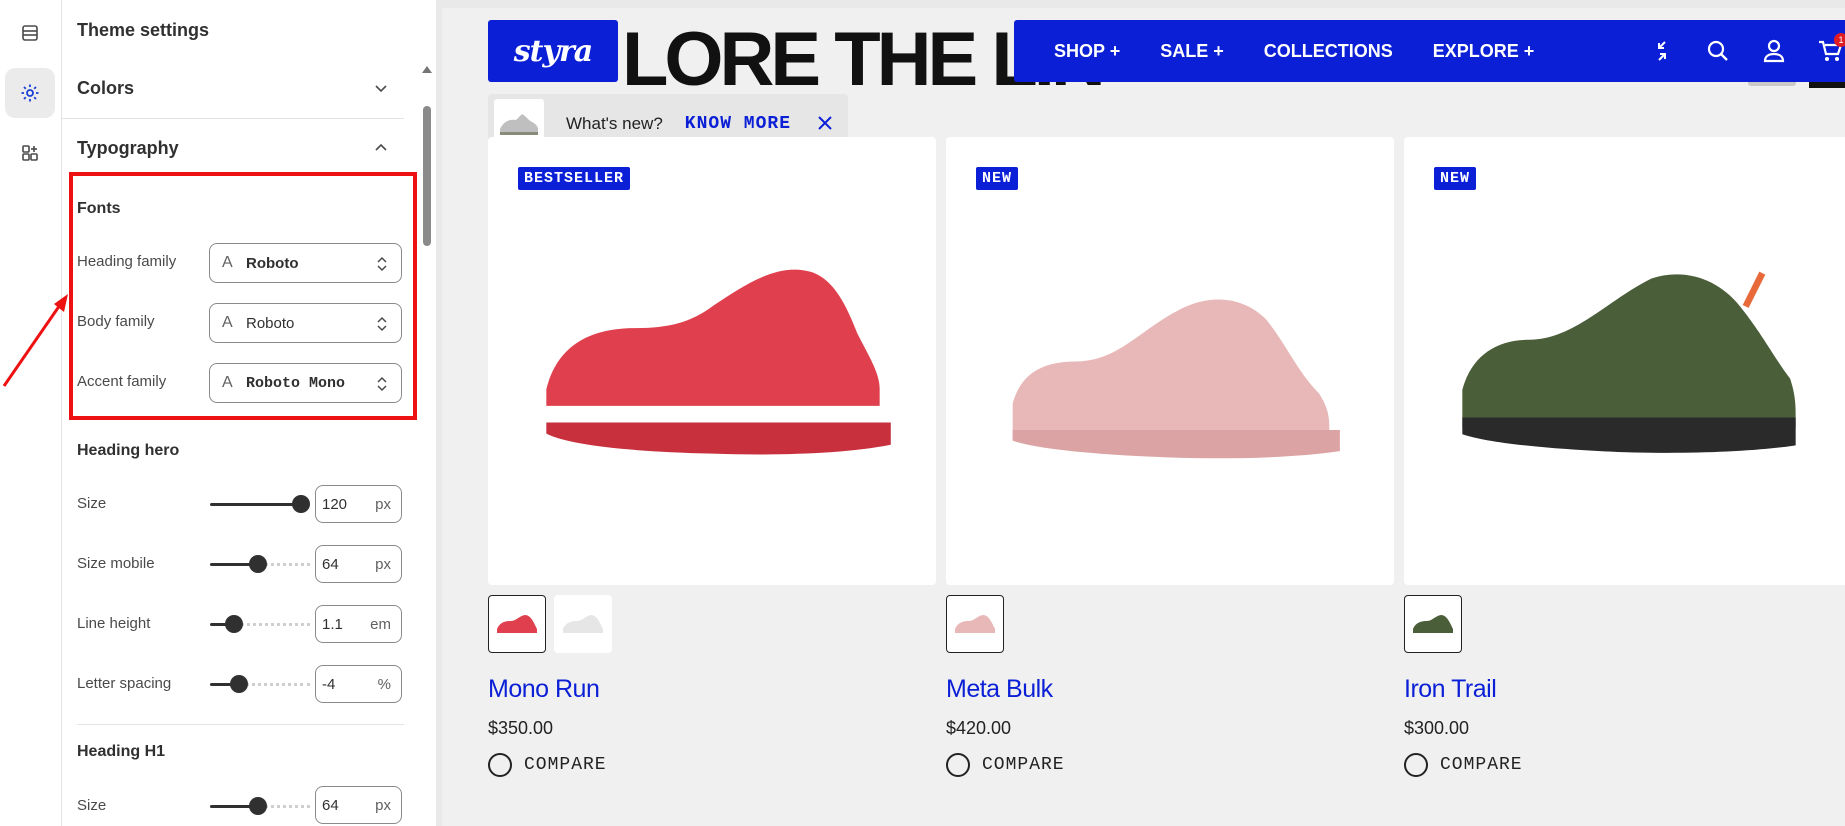  What do you see at coordinates (384, 684) in the screenshot?
I see `hero-letter-spacing-unit: %` at bounding box center [384, 684].